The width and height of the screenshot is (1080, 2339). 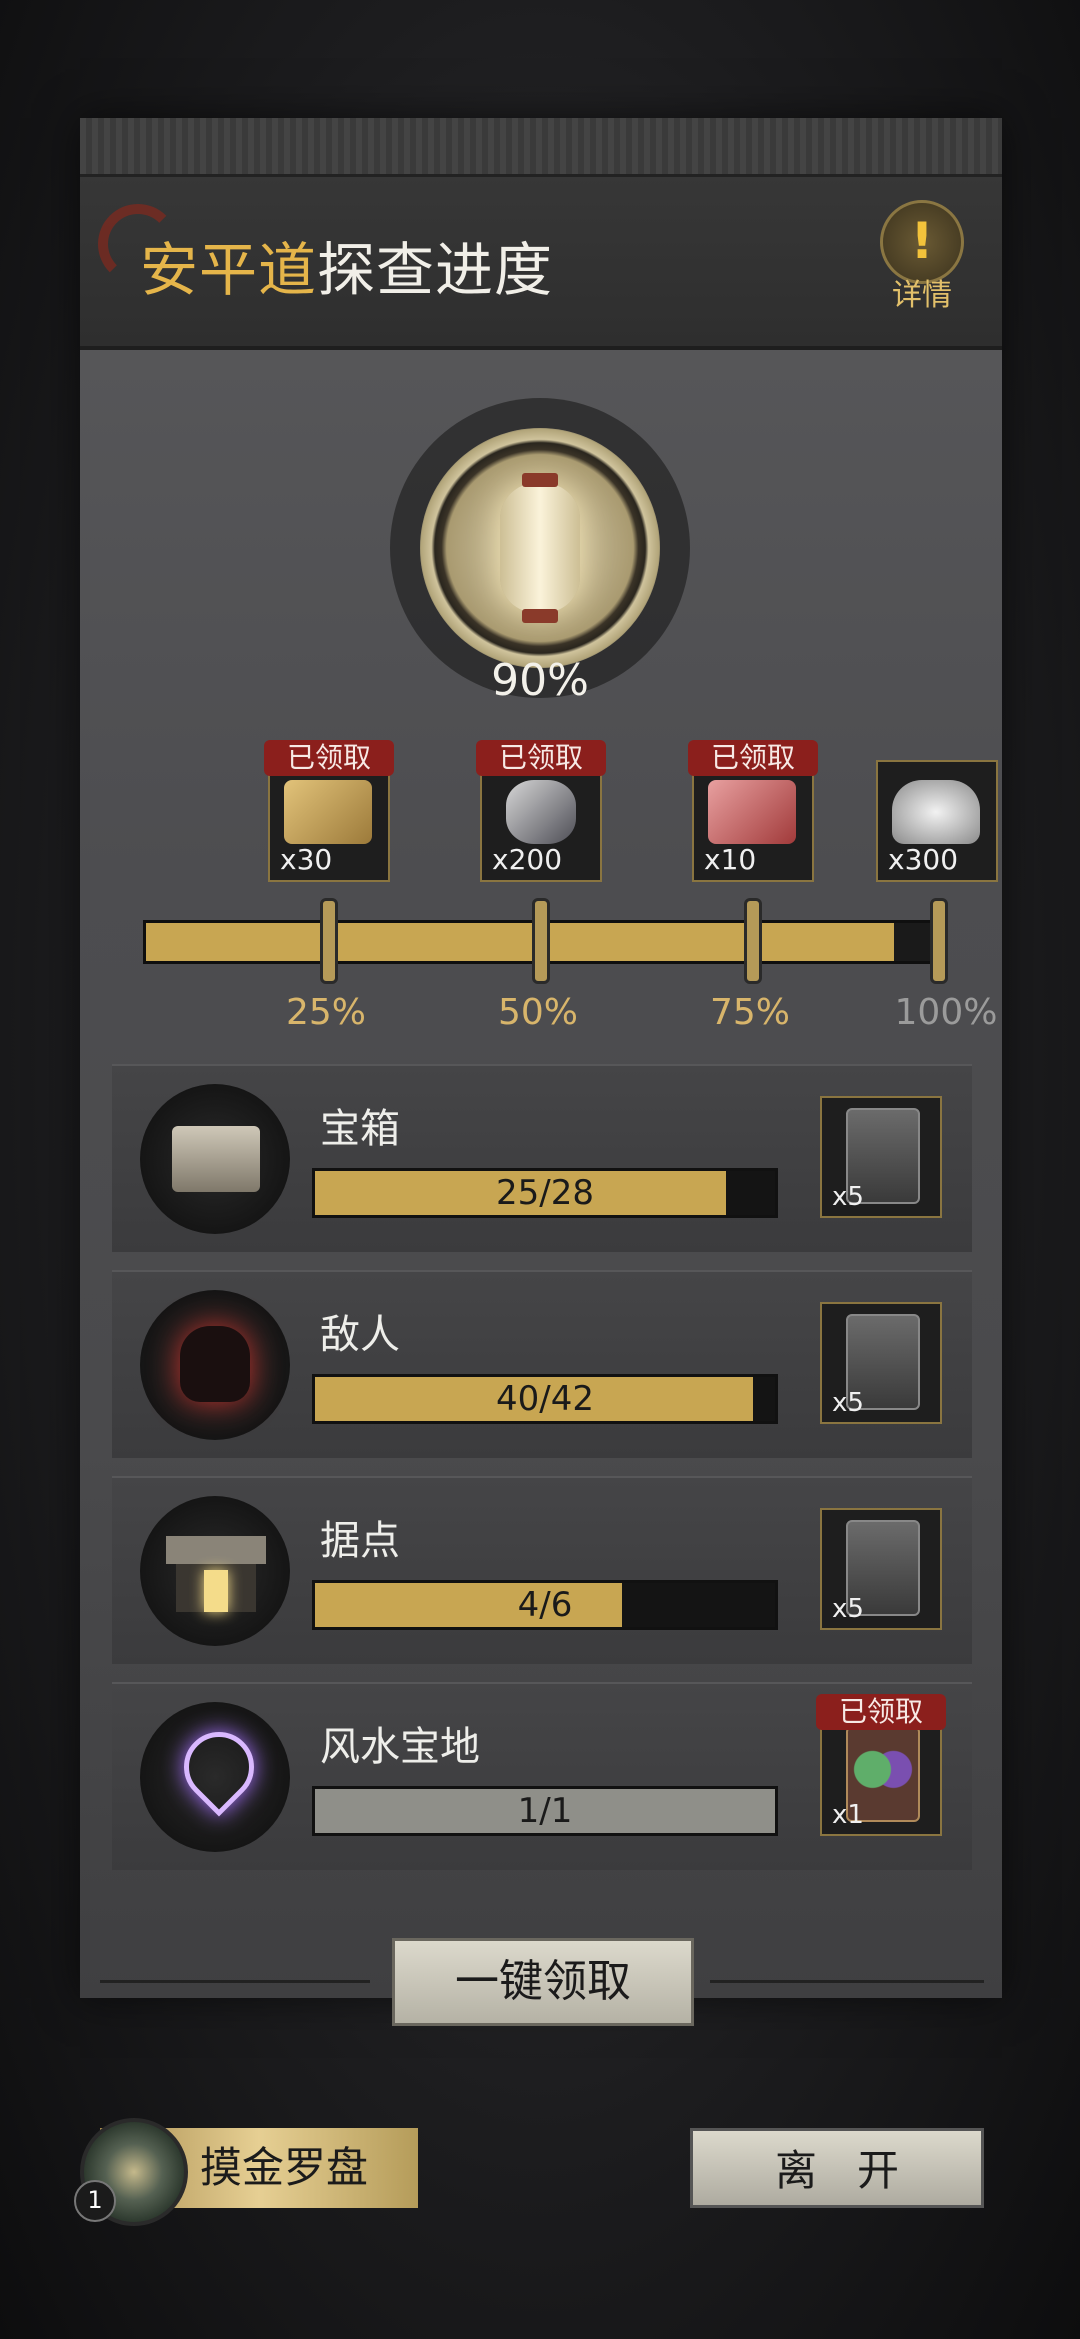 What do you see at coordinates (215, 1159) in the screenshot?
I see `treasure-chest-icon` at bounding box center [215, 1159].